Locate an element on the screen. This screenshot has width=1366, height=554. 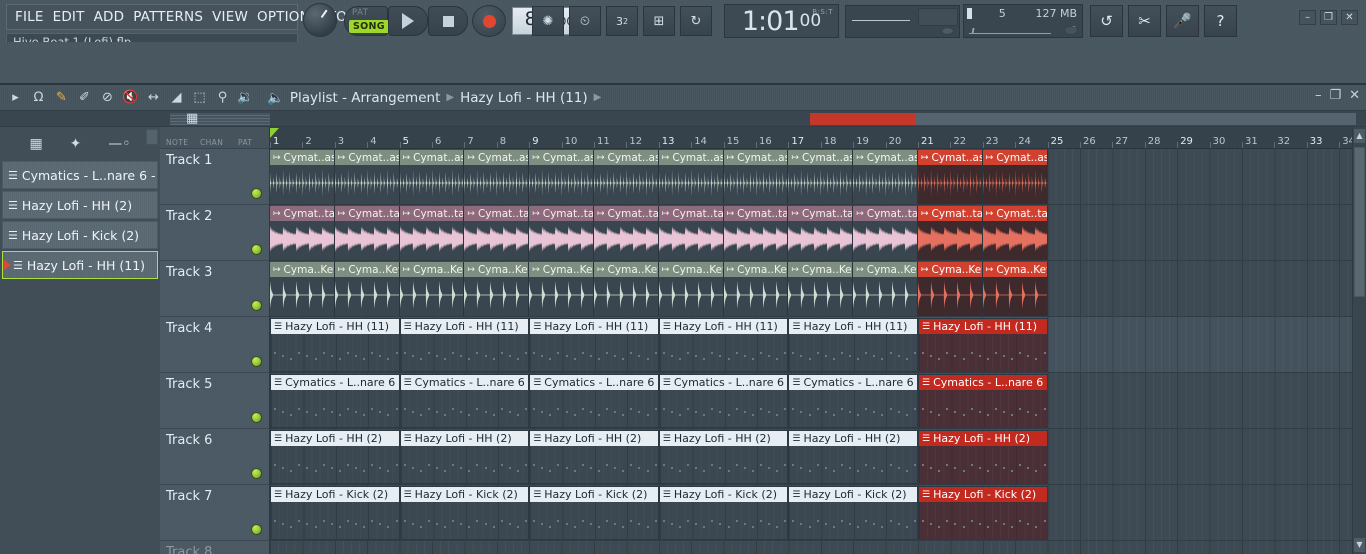
breadcrumb-playlist: Playlist - Arrangement is located at coordinates (365, 98).